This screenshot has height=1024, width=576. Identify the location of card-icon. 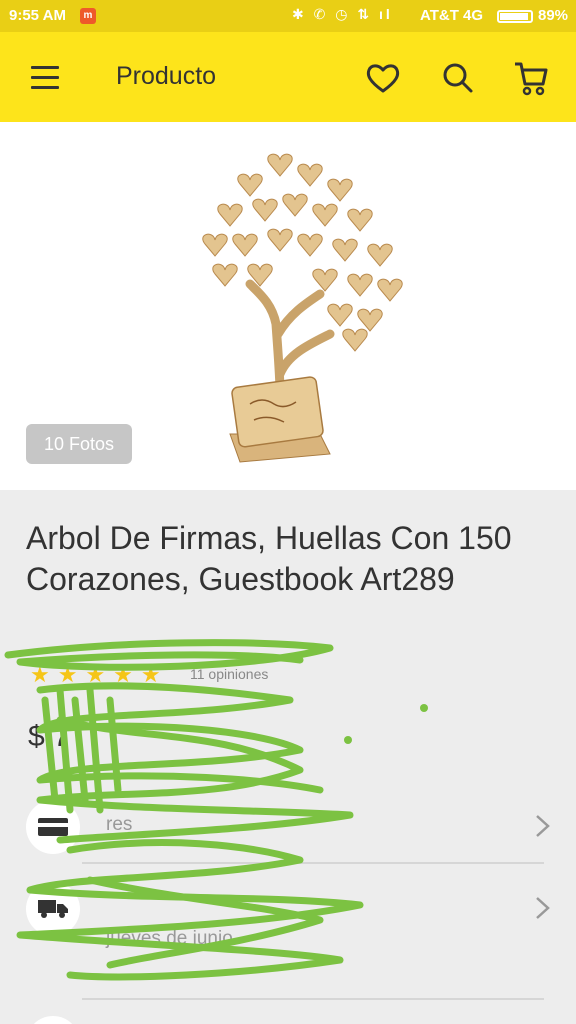
(53, 827).